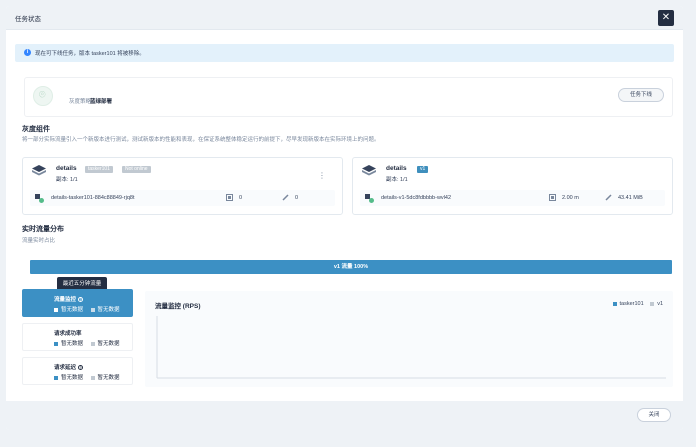  What do you see at coordinates (344, 18) in the screenshot?
I see `modal-header: 任务状态 ✕` at bounding box center [344, 18].